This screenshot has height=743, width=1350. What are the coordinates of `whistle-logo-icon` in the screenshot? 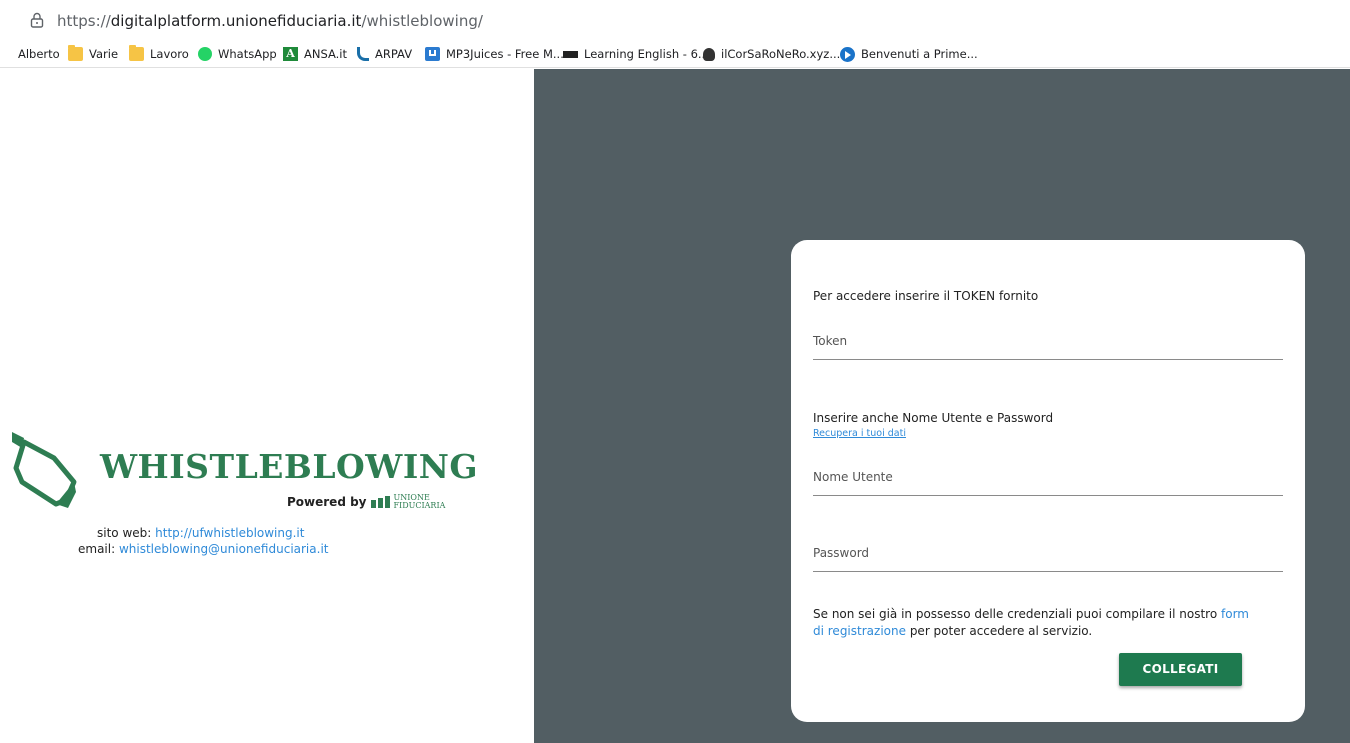 It's located at (44, 470).